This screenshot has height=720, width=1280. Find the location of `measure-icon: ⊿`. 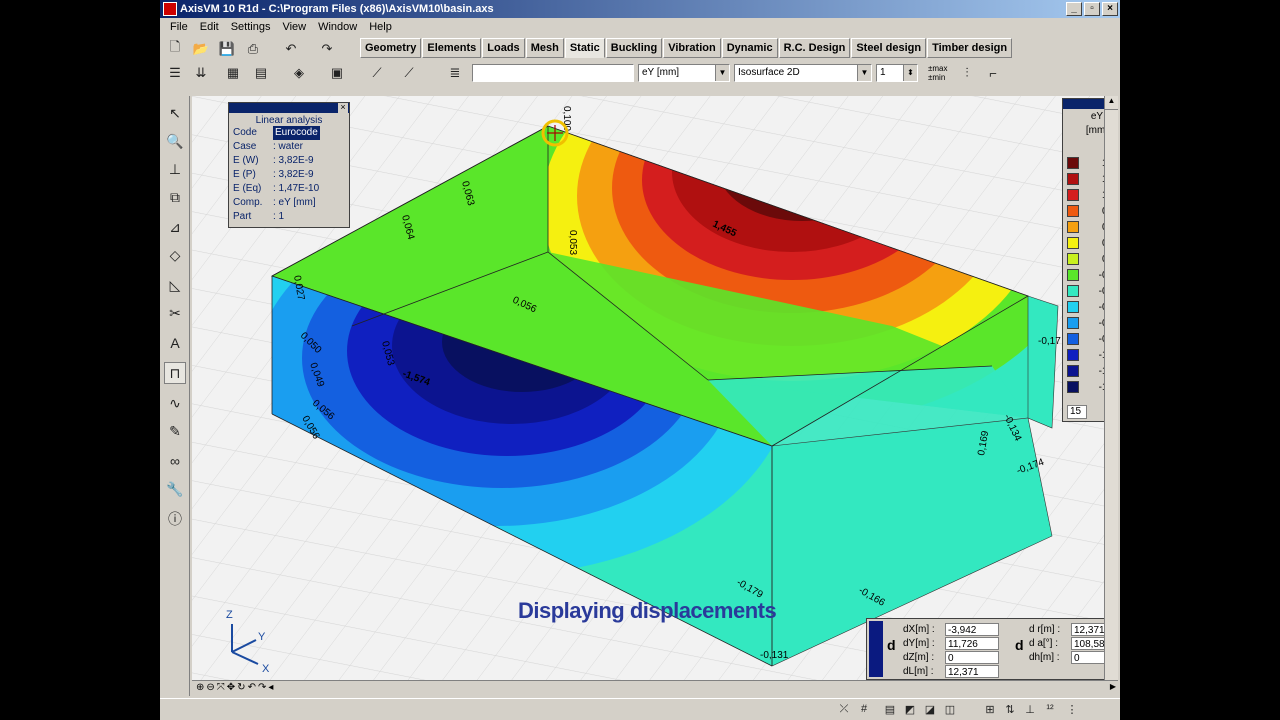

measure-icon: ⊿ is located at coordinates (175, 227).